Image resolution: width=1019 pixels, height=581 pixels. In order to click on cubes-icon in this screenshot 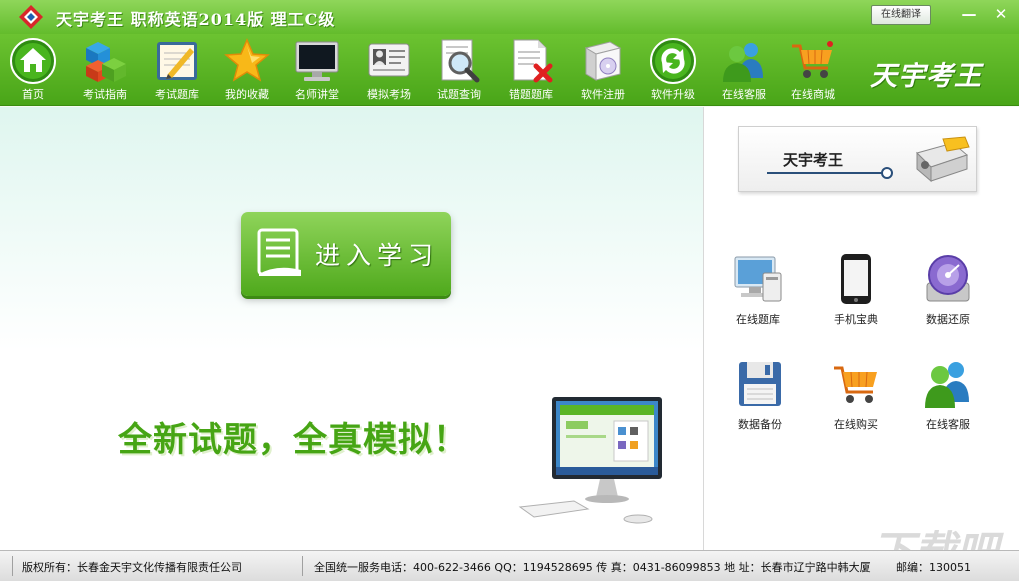, I will do `click(106, 62)`.